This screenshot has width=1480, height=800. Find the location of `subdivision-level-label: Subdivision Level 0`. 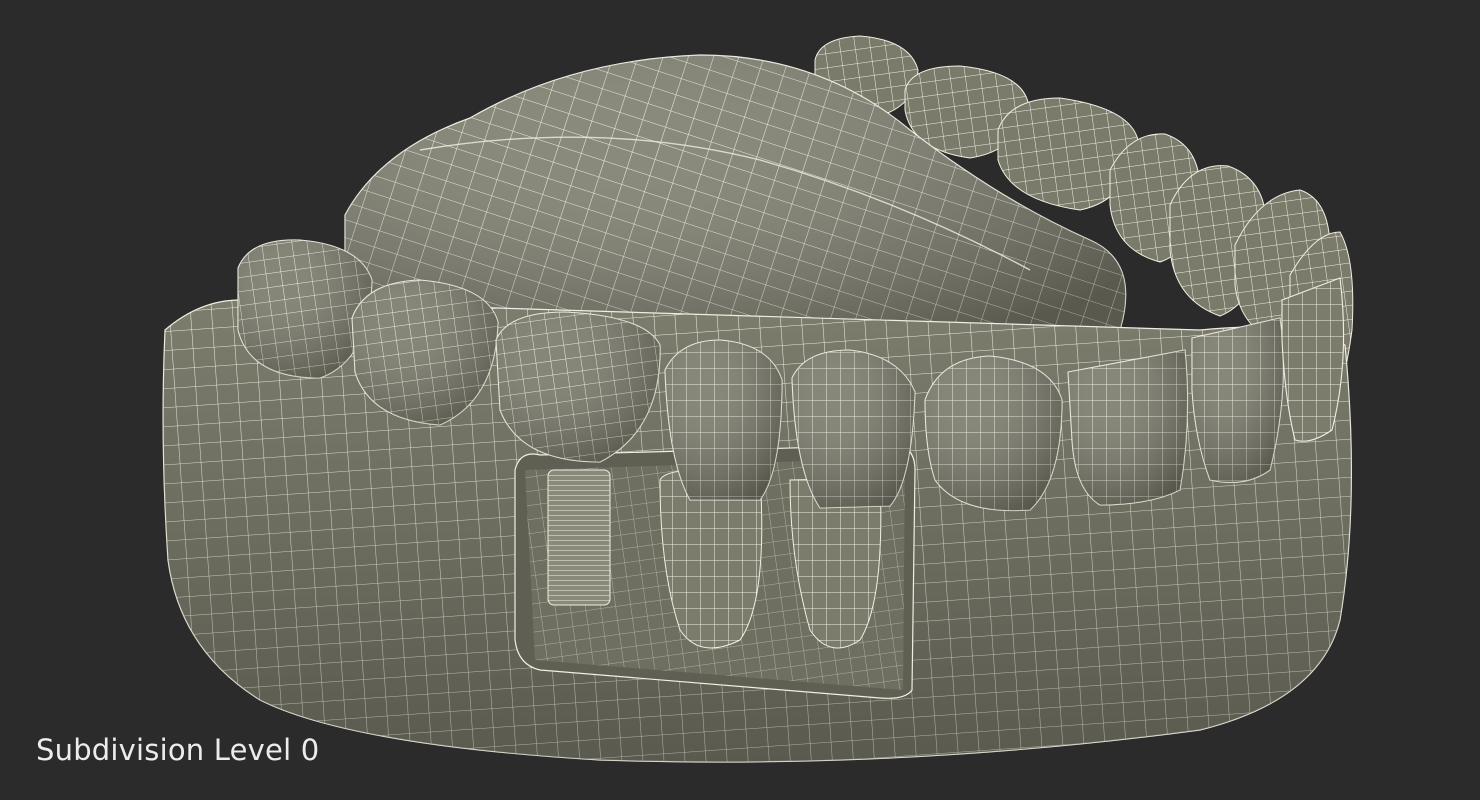

subdivision-level-label: Subdivision Level 0 is located at coordinates (178, 750).